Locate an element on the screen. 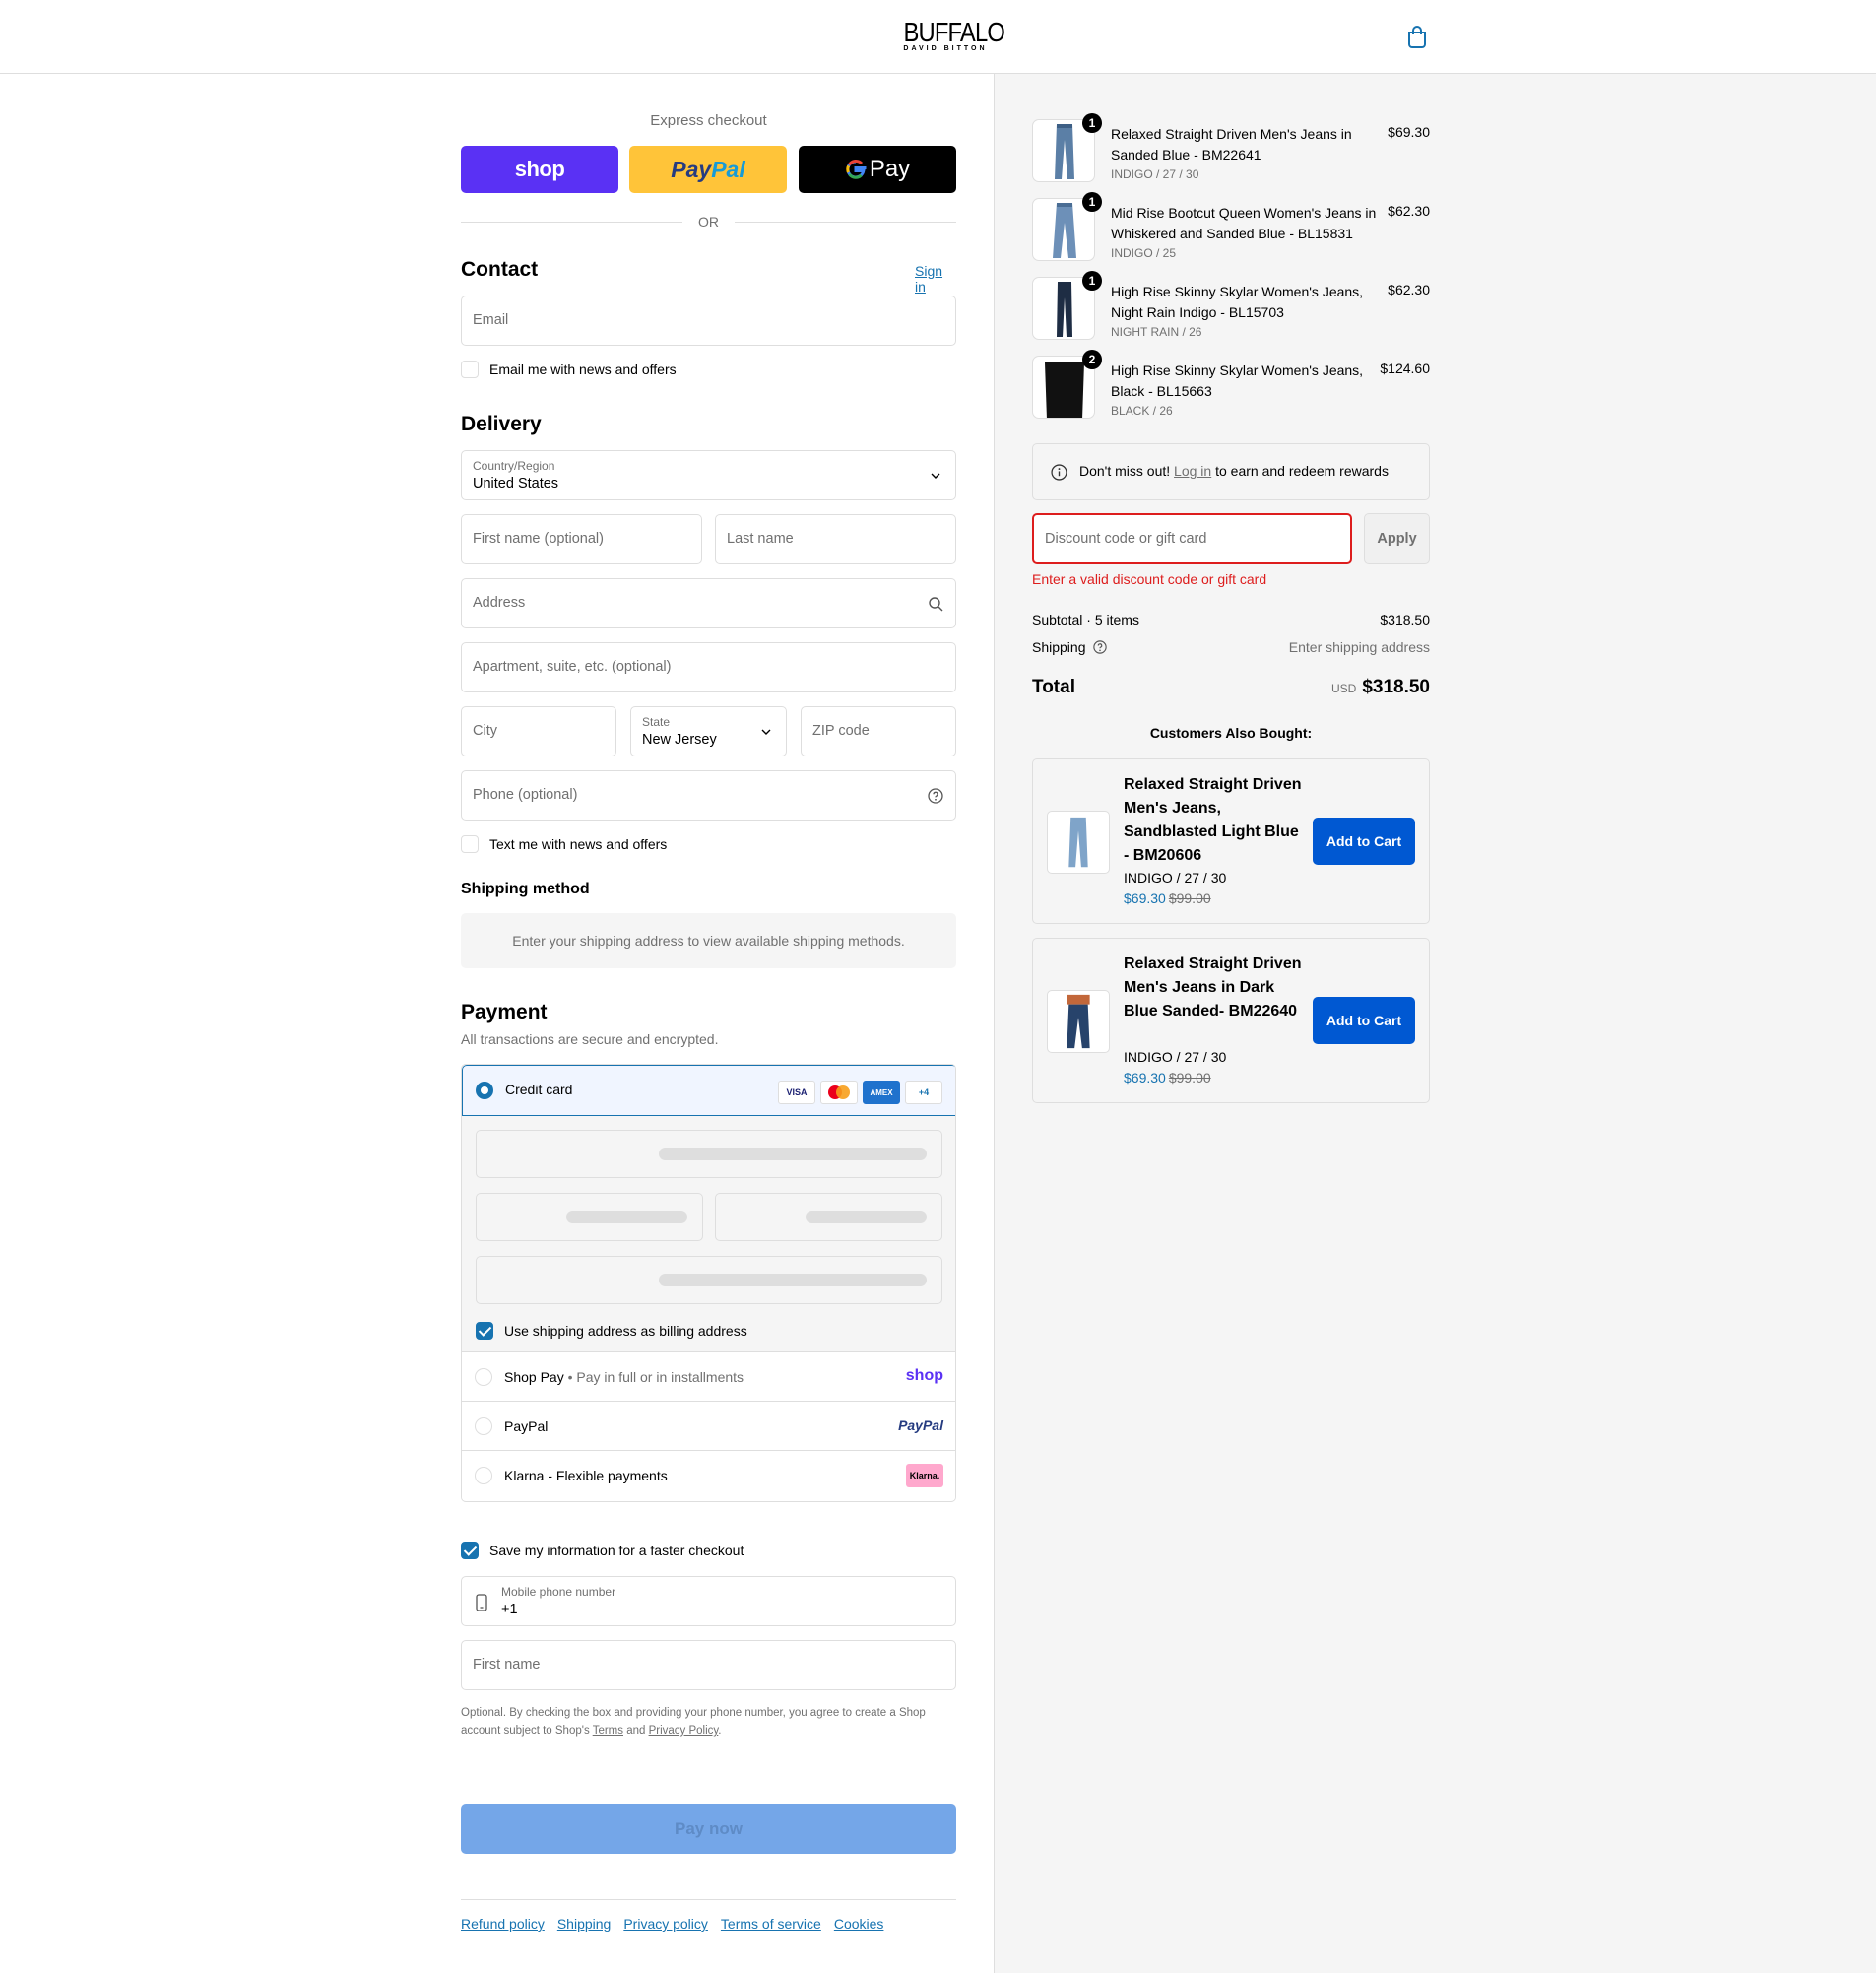  shipping-label: Shipping is located at coordinates (1059, 647).